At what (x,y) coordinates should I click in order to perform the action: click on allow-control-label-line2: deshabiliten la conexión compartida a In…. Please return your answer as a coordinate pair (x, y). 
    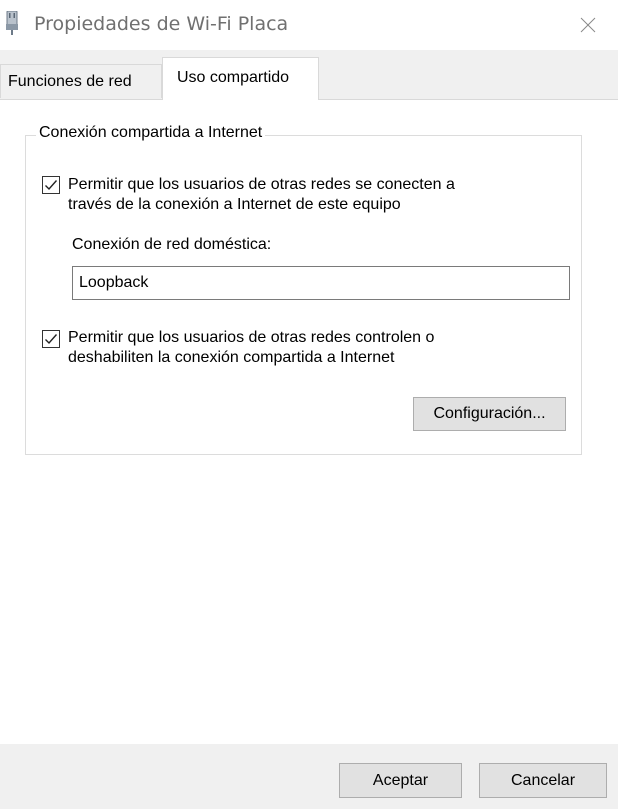
    Looking at the image, I should click on (231, 357).